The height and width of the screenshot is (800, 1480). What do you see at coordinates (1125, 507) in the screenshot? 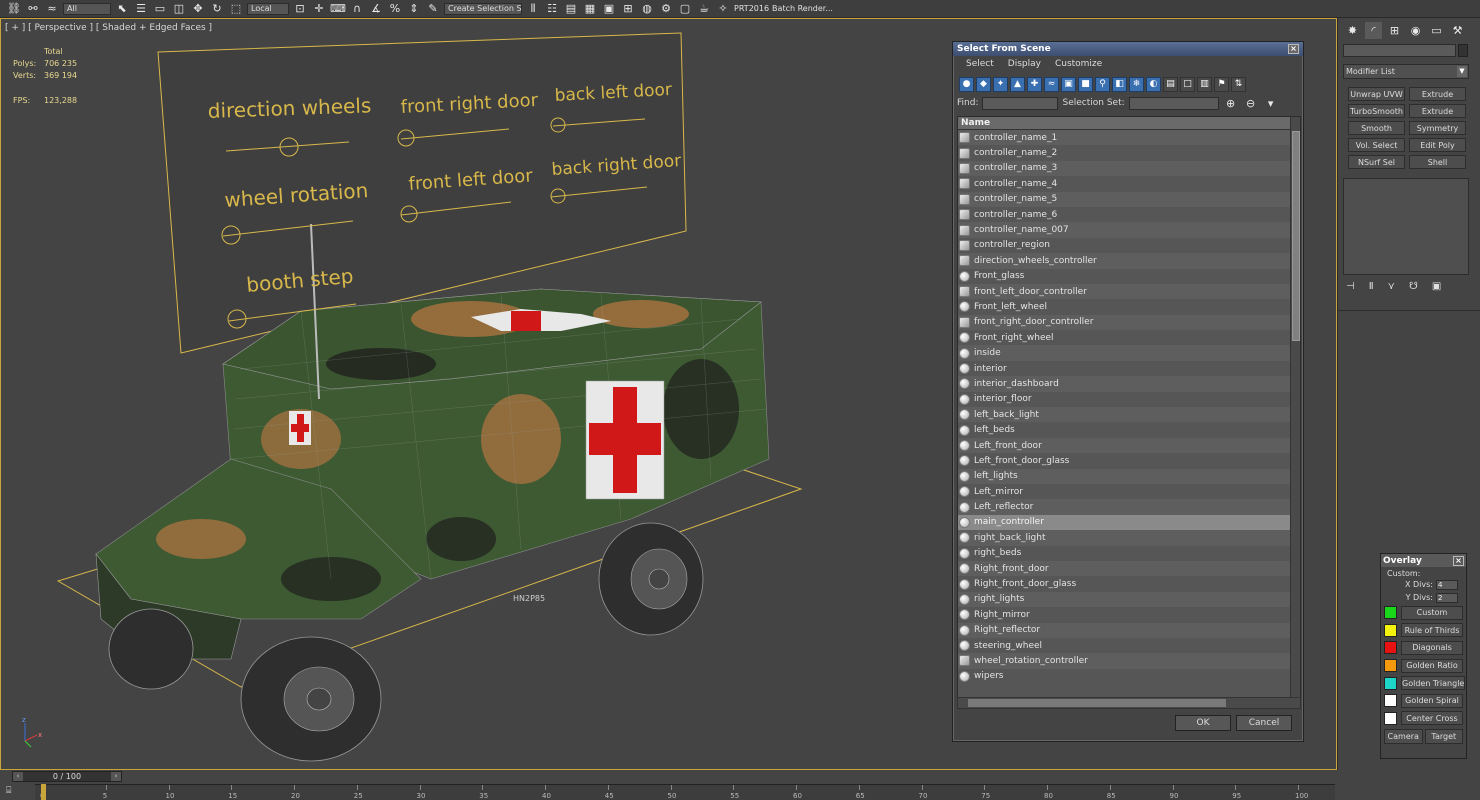
I see `scene-object-row: Left_reflector` at bounding box center [1125, 507].